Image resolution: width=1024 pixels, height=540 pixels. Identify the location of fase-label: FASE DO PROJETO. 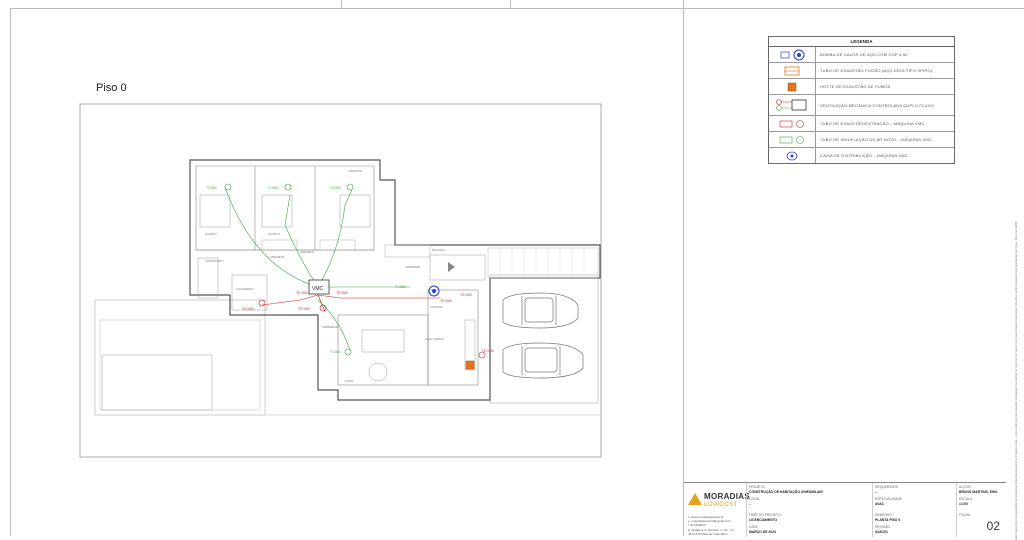
(765, 515).